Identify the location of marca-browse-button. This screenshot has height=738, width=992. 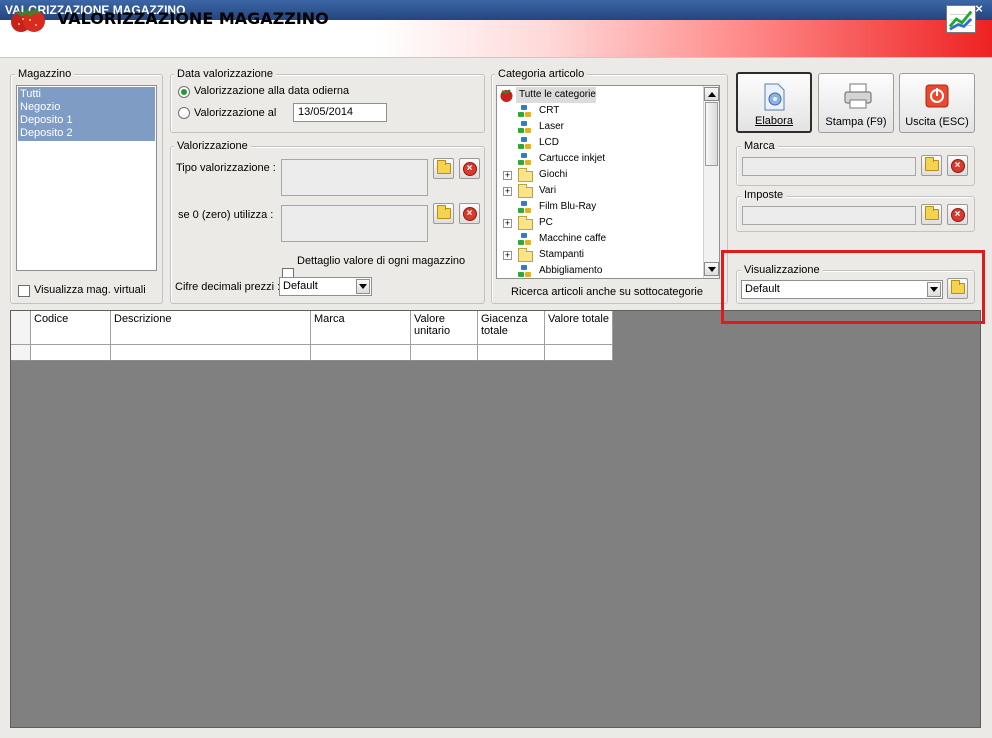
(931, 165).